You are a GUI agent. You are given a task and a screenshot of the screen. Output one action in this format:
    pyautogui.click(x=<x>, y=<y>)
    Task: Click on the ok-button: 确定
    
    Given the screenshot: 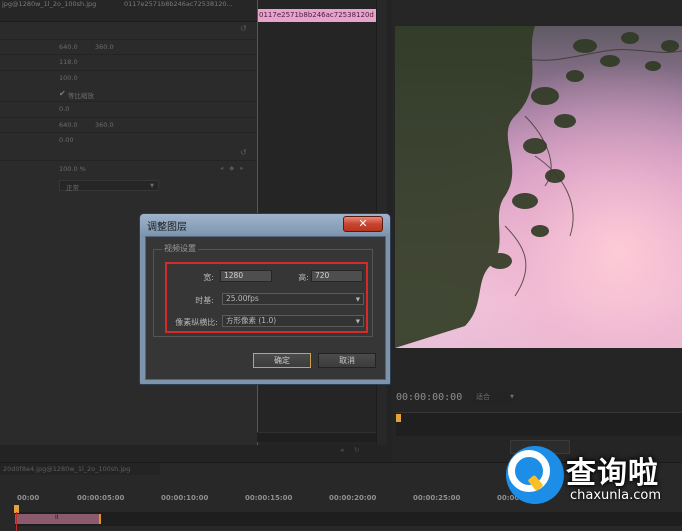 What is the action you would take?
    pyautogui.click(x=282, y=360)
    